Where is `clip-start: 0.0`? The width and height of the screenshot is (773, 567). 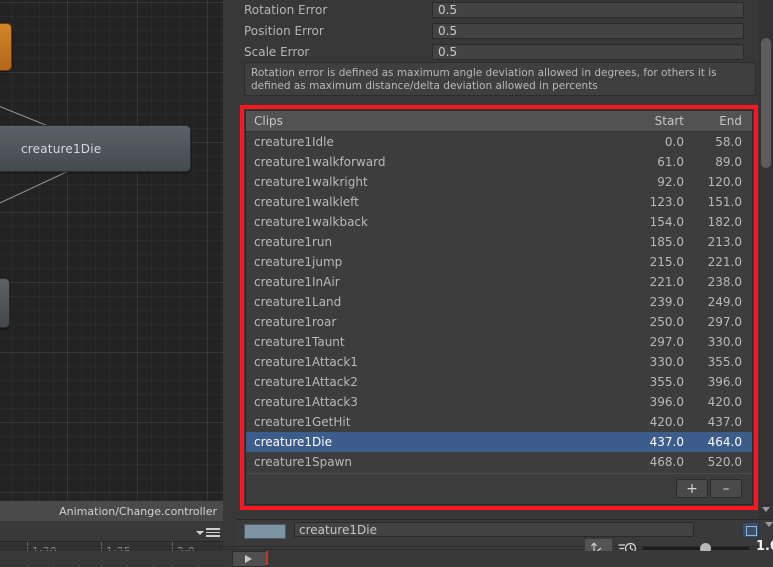
clip-start: 0.0 is located at coordinates (674, 142).